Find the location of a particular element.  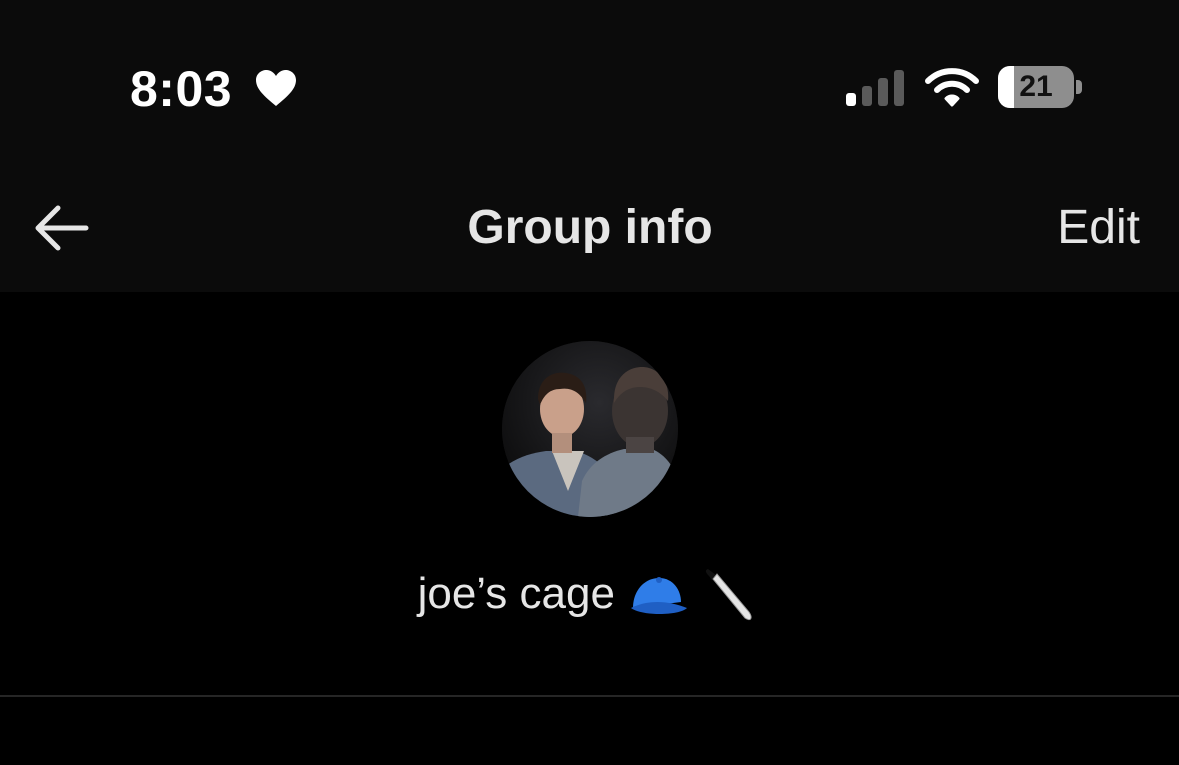

group-name: joe’s cage is located at coordinates (589, 596).